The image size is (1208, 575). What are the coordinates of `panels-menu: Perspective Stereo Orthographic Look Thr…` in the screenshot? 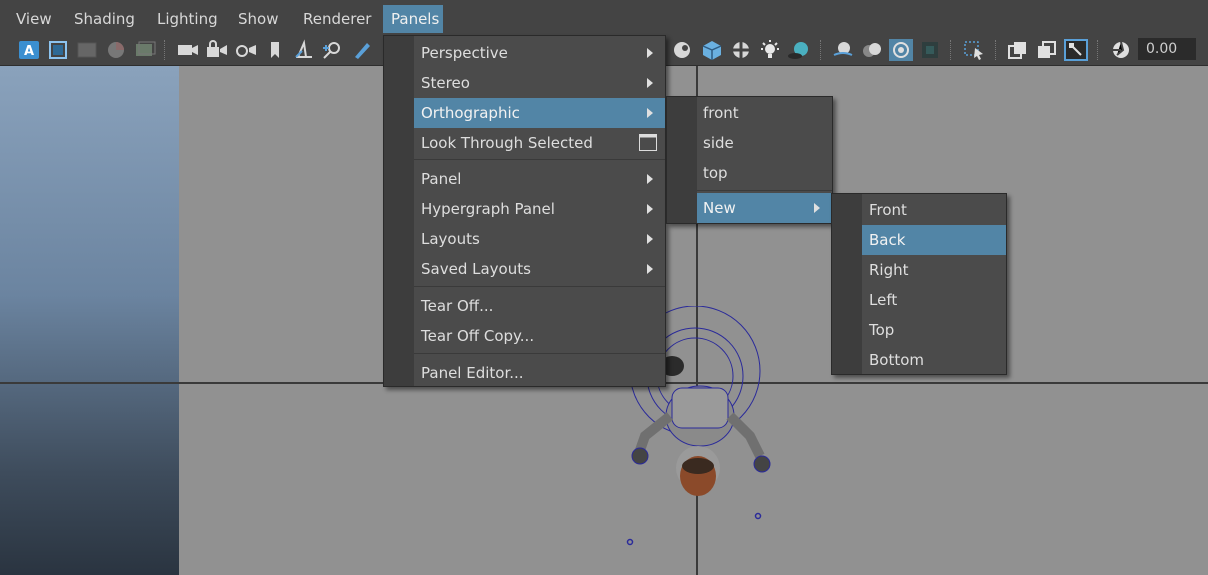 It's located at (524, 211).